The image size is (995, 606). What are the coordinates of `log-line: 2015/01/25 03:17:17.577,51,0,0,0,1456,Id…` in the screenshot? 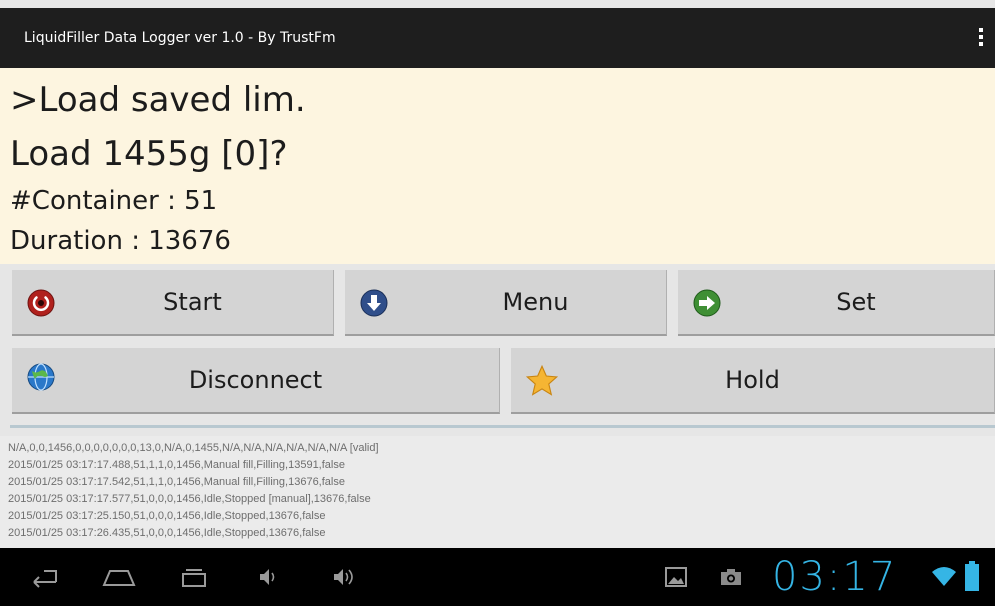 It's located at (189, 499).